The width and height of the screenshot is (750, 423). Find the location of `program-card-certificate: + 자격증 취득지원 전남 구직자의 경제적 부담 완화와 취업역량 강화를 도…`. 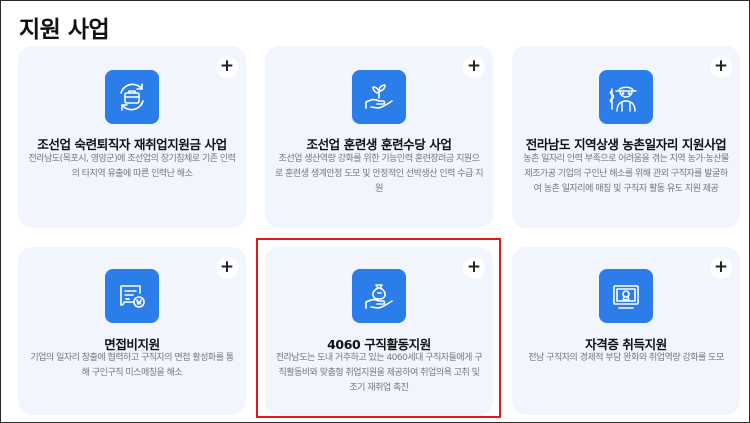

program-card-certificate: + 자격증 취득지원 전남 구직자의 경제적 부담 완화와 취업역량 강화를 도… is located at coordinates (626, 331).